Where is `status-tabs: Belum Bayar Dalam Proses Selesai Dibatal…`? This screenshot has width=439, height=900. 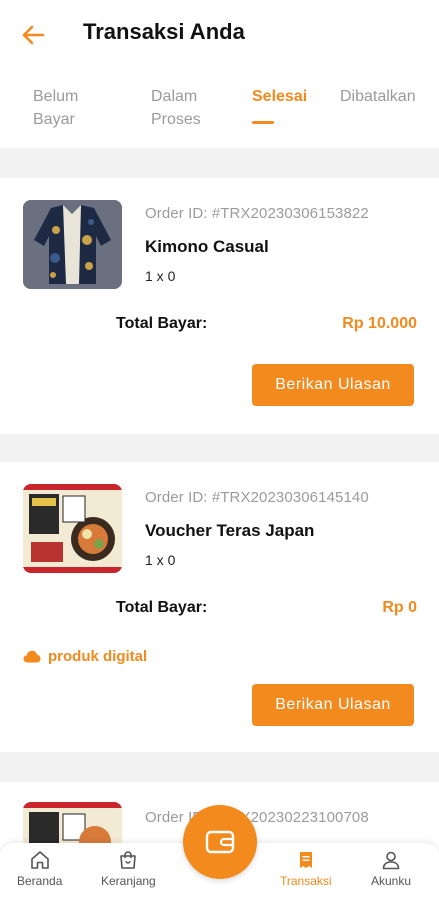
status-tabs: Belum Bayar Dalam Proses Selesai Dibatal… is located at coordinates (219, 109).